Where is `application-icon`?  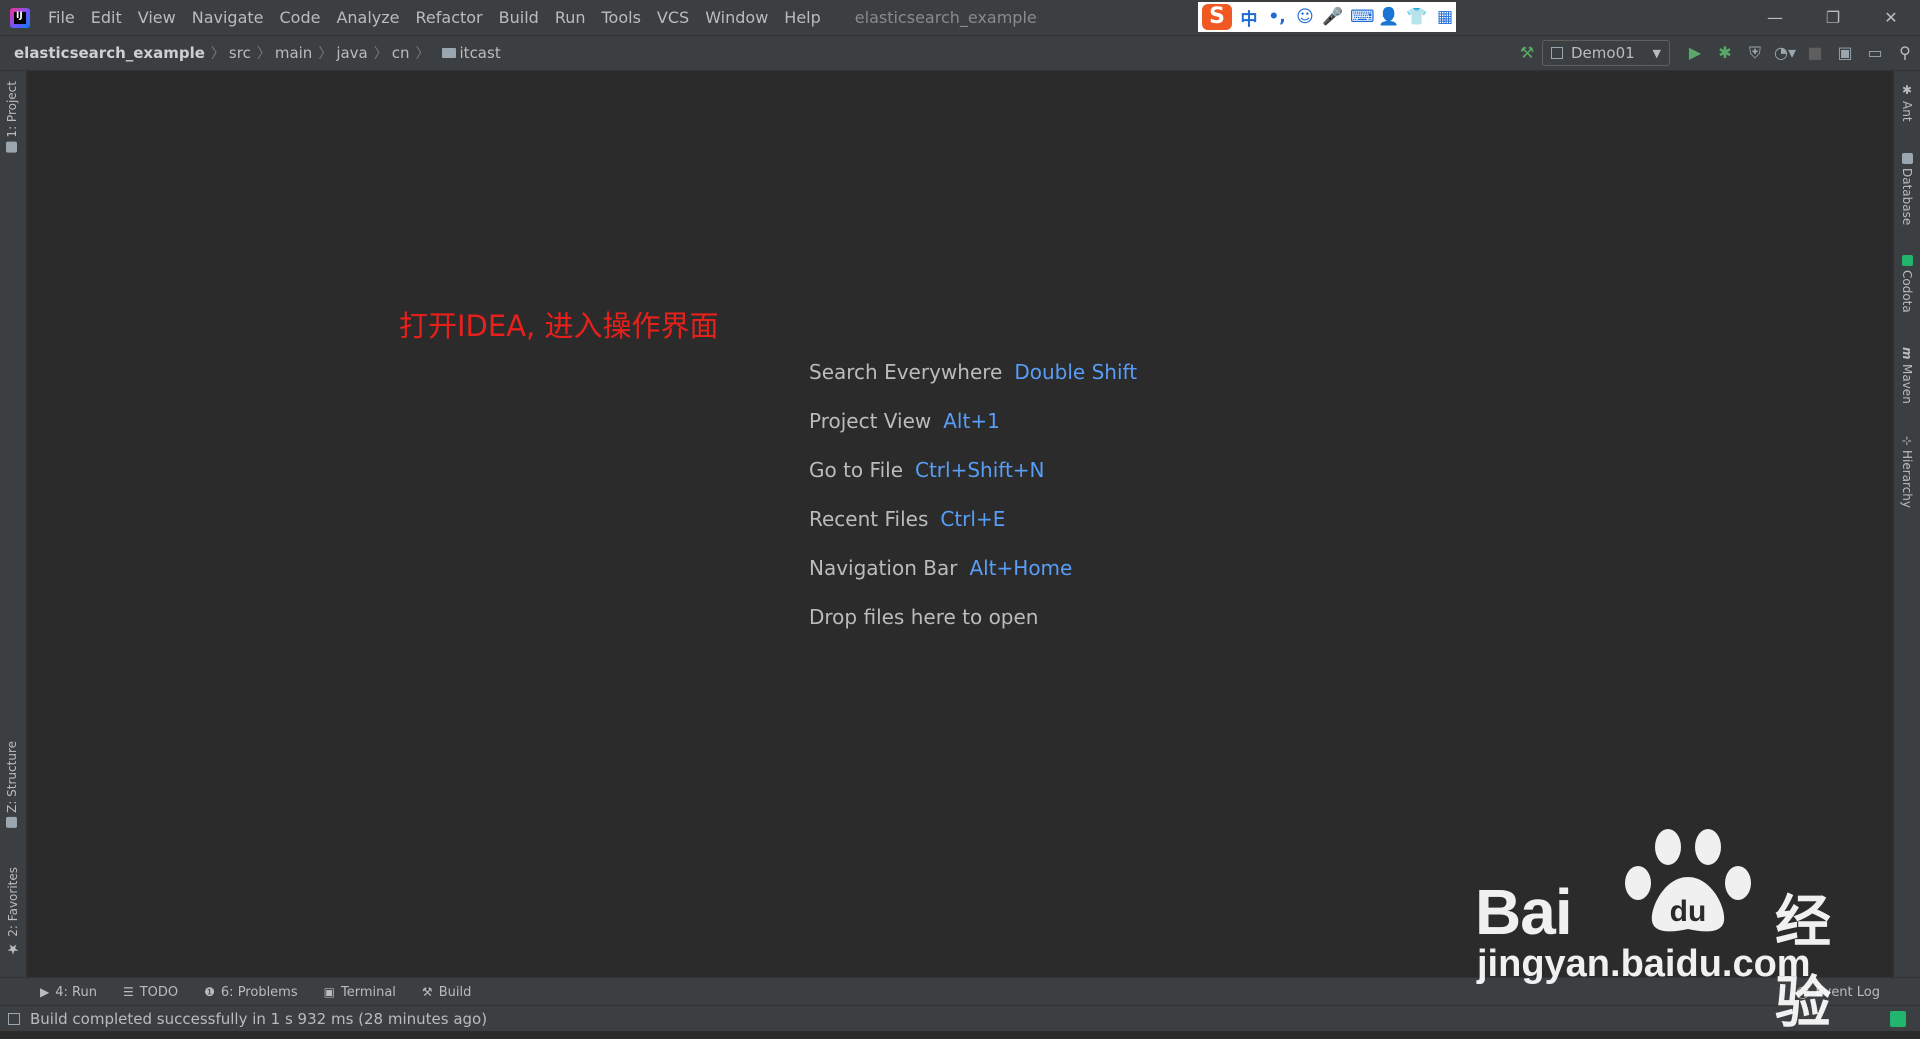 application-icon is located at coordinates (1557, 53).